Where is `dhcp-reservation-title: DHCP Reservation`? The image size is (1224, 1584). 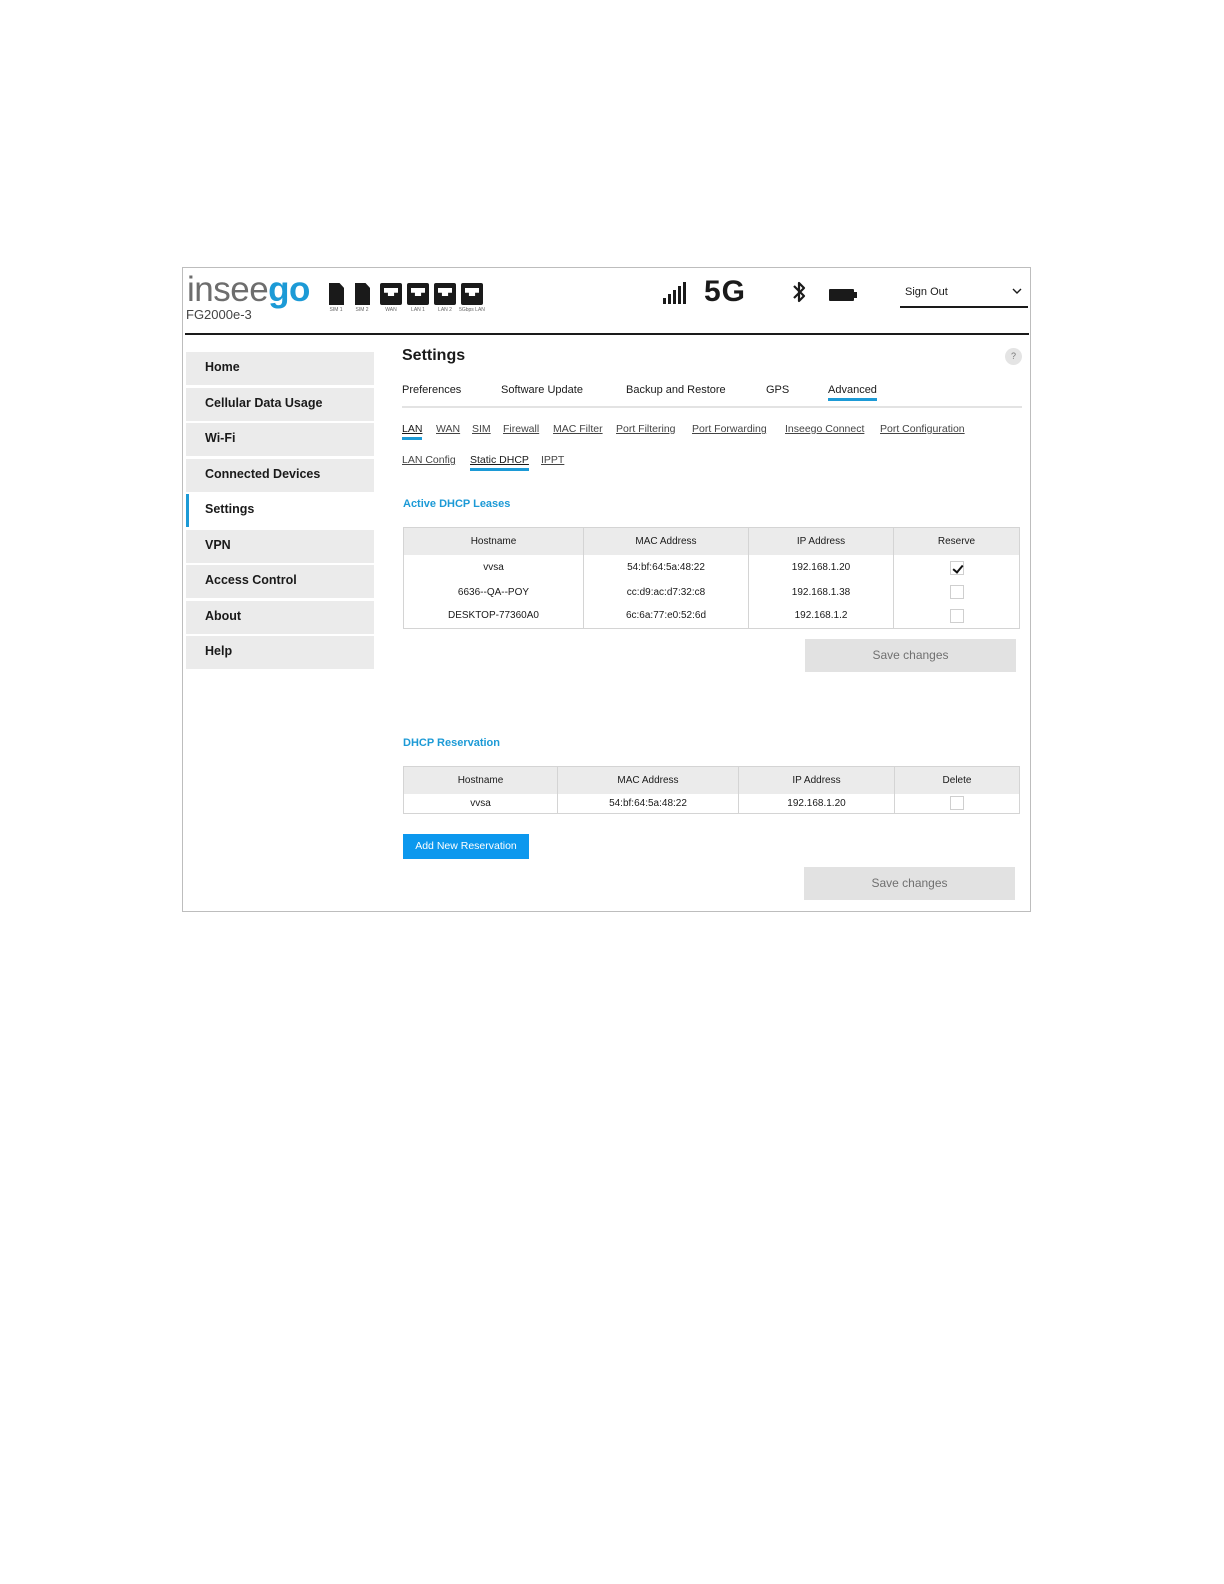
dhcp-reservation-title: DHCP Reservation is located at coordinates (451, 743).